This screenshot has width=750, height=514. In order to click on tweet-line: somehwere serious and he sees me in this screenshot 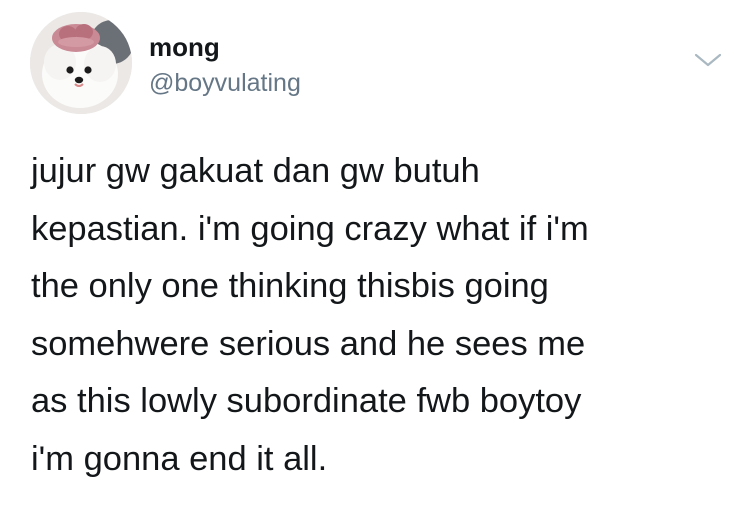, I will do `click(308, 343)`.